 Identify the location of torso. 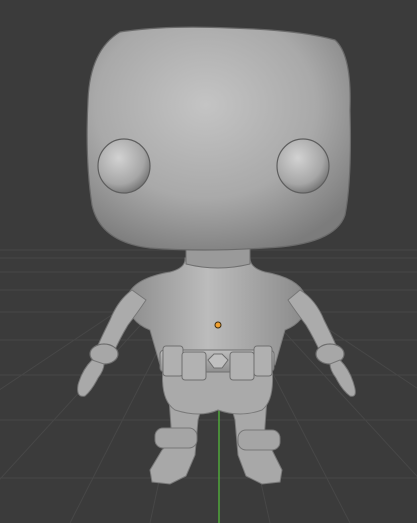
(217, 311).